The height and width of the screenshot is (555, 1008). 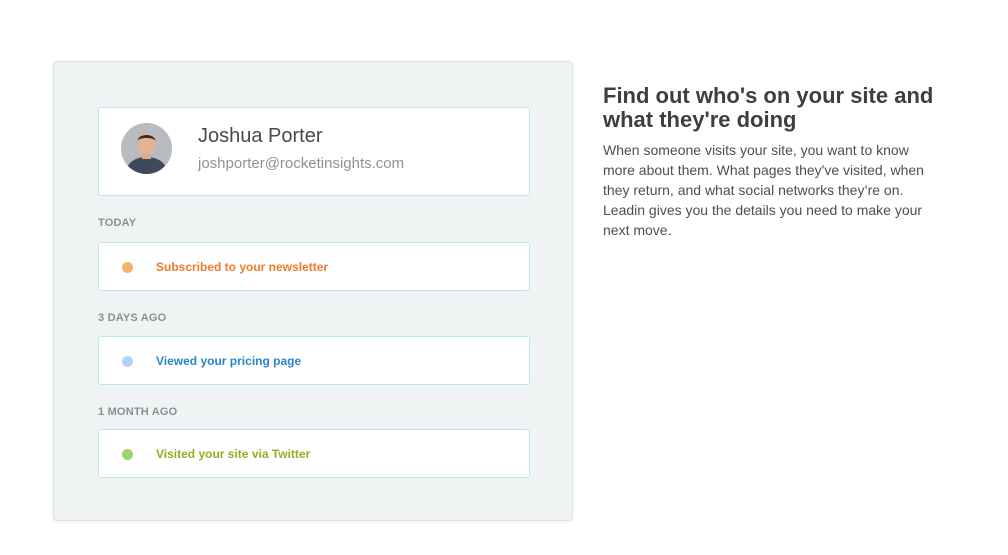 I want to click on timeline-label-3-days: 3 DAYS AGO, so click(x=132, y=318).